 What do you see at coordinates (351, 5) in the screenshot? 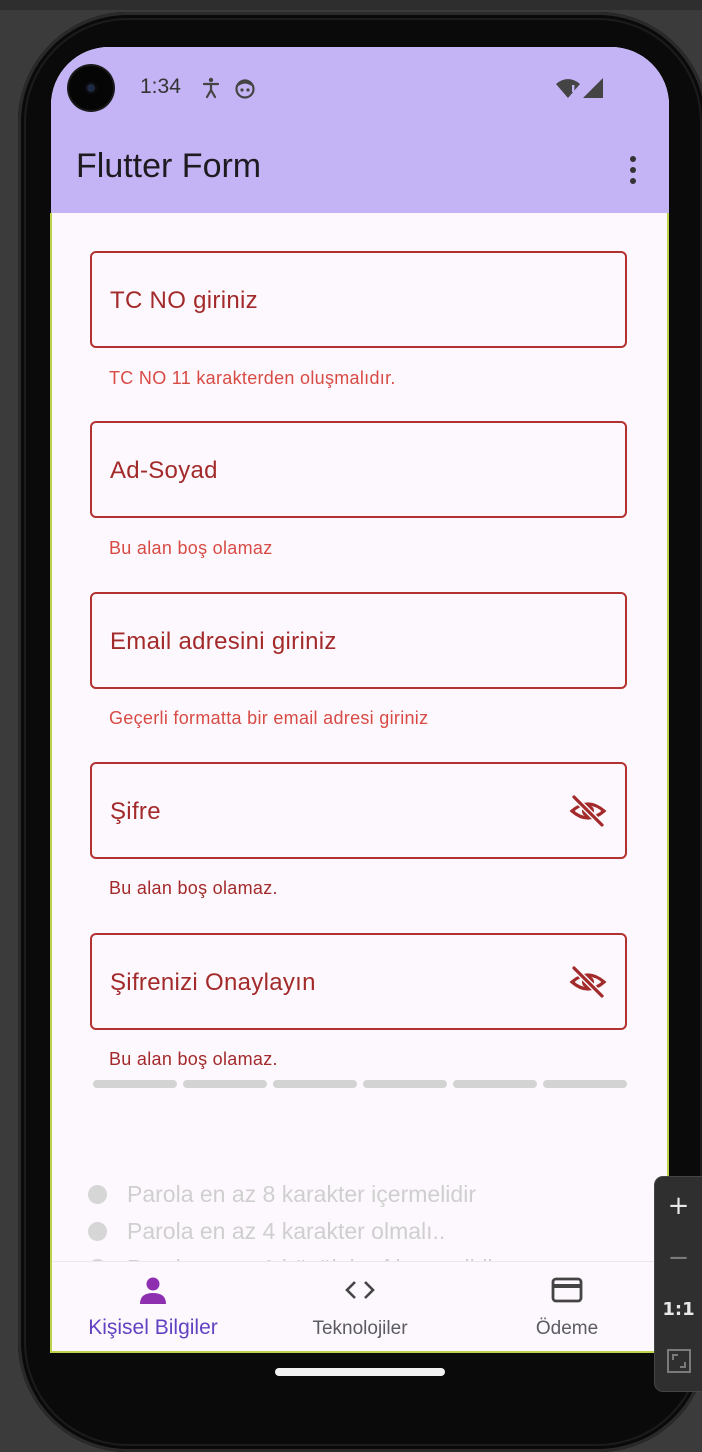
I see `window-top-strip` at bounding box center [351, 5].